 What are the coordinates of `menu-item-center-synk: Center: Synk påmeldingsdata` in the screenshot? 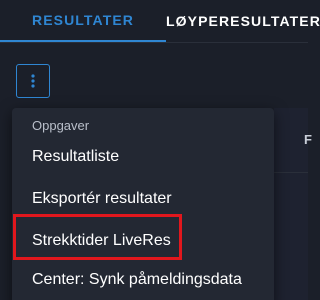 It's located at (137, 280).